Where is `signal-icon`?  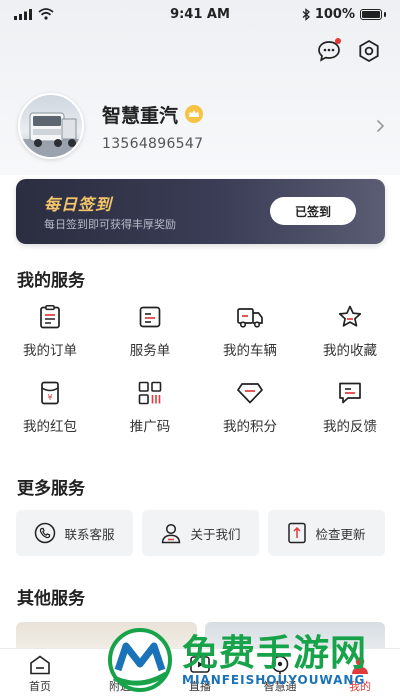 signal-icon is located at coordinates (23, 14).